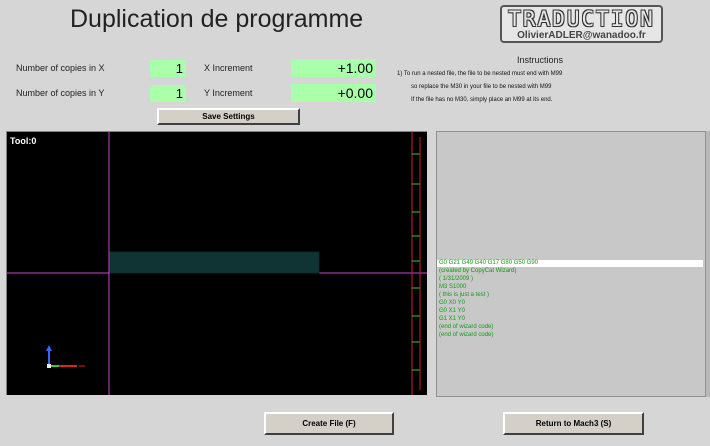 This screenshot has width=710, height=446. What do you see at coordinates (333, 93) in the screenshot?
I see `y-increment-input` at bounding box center [333, 93].